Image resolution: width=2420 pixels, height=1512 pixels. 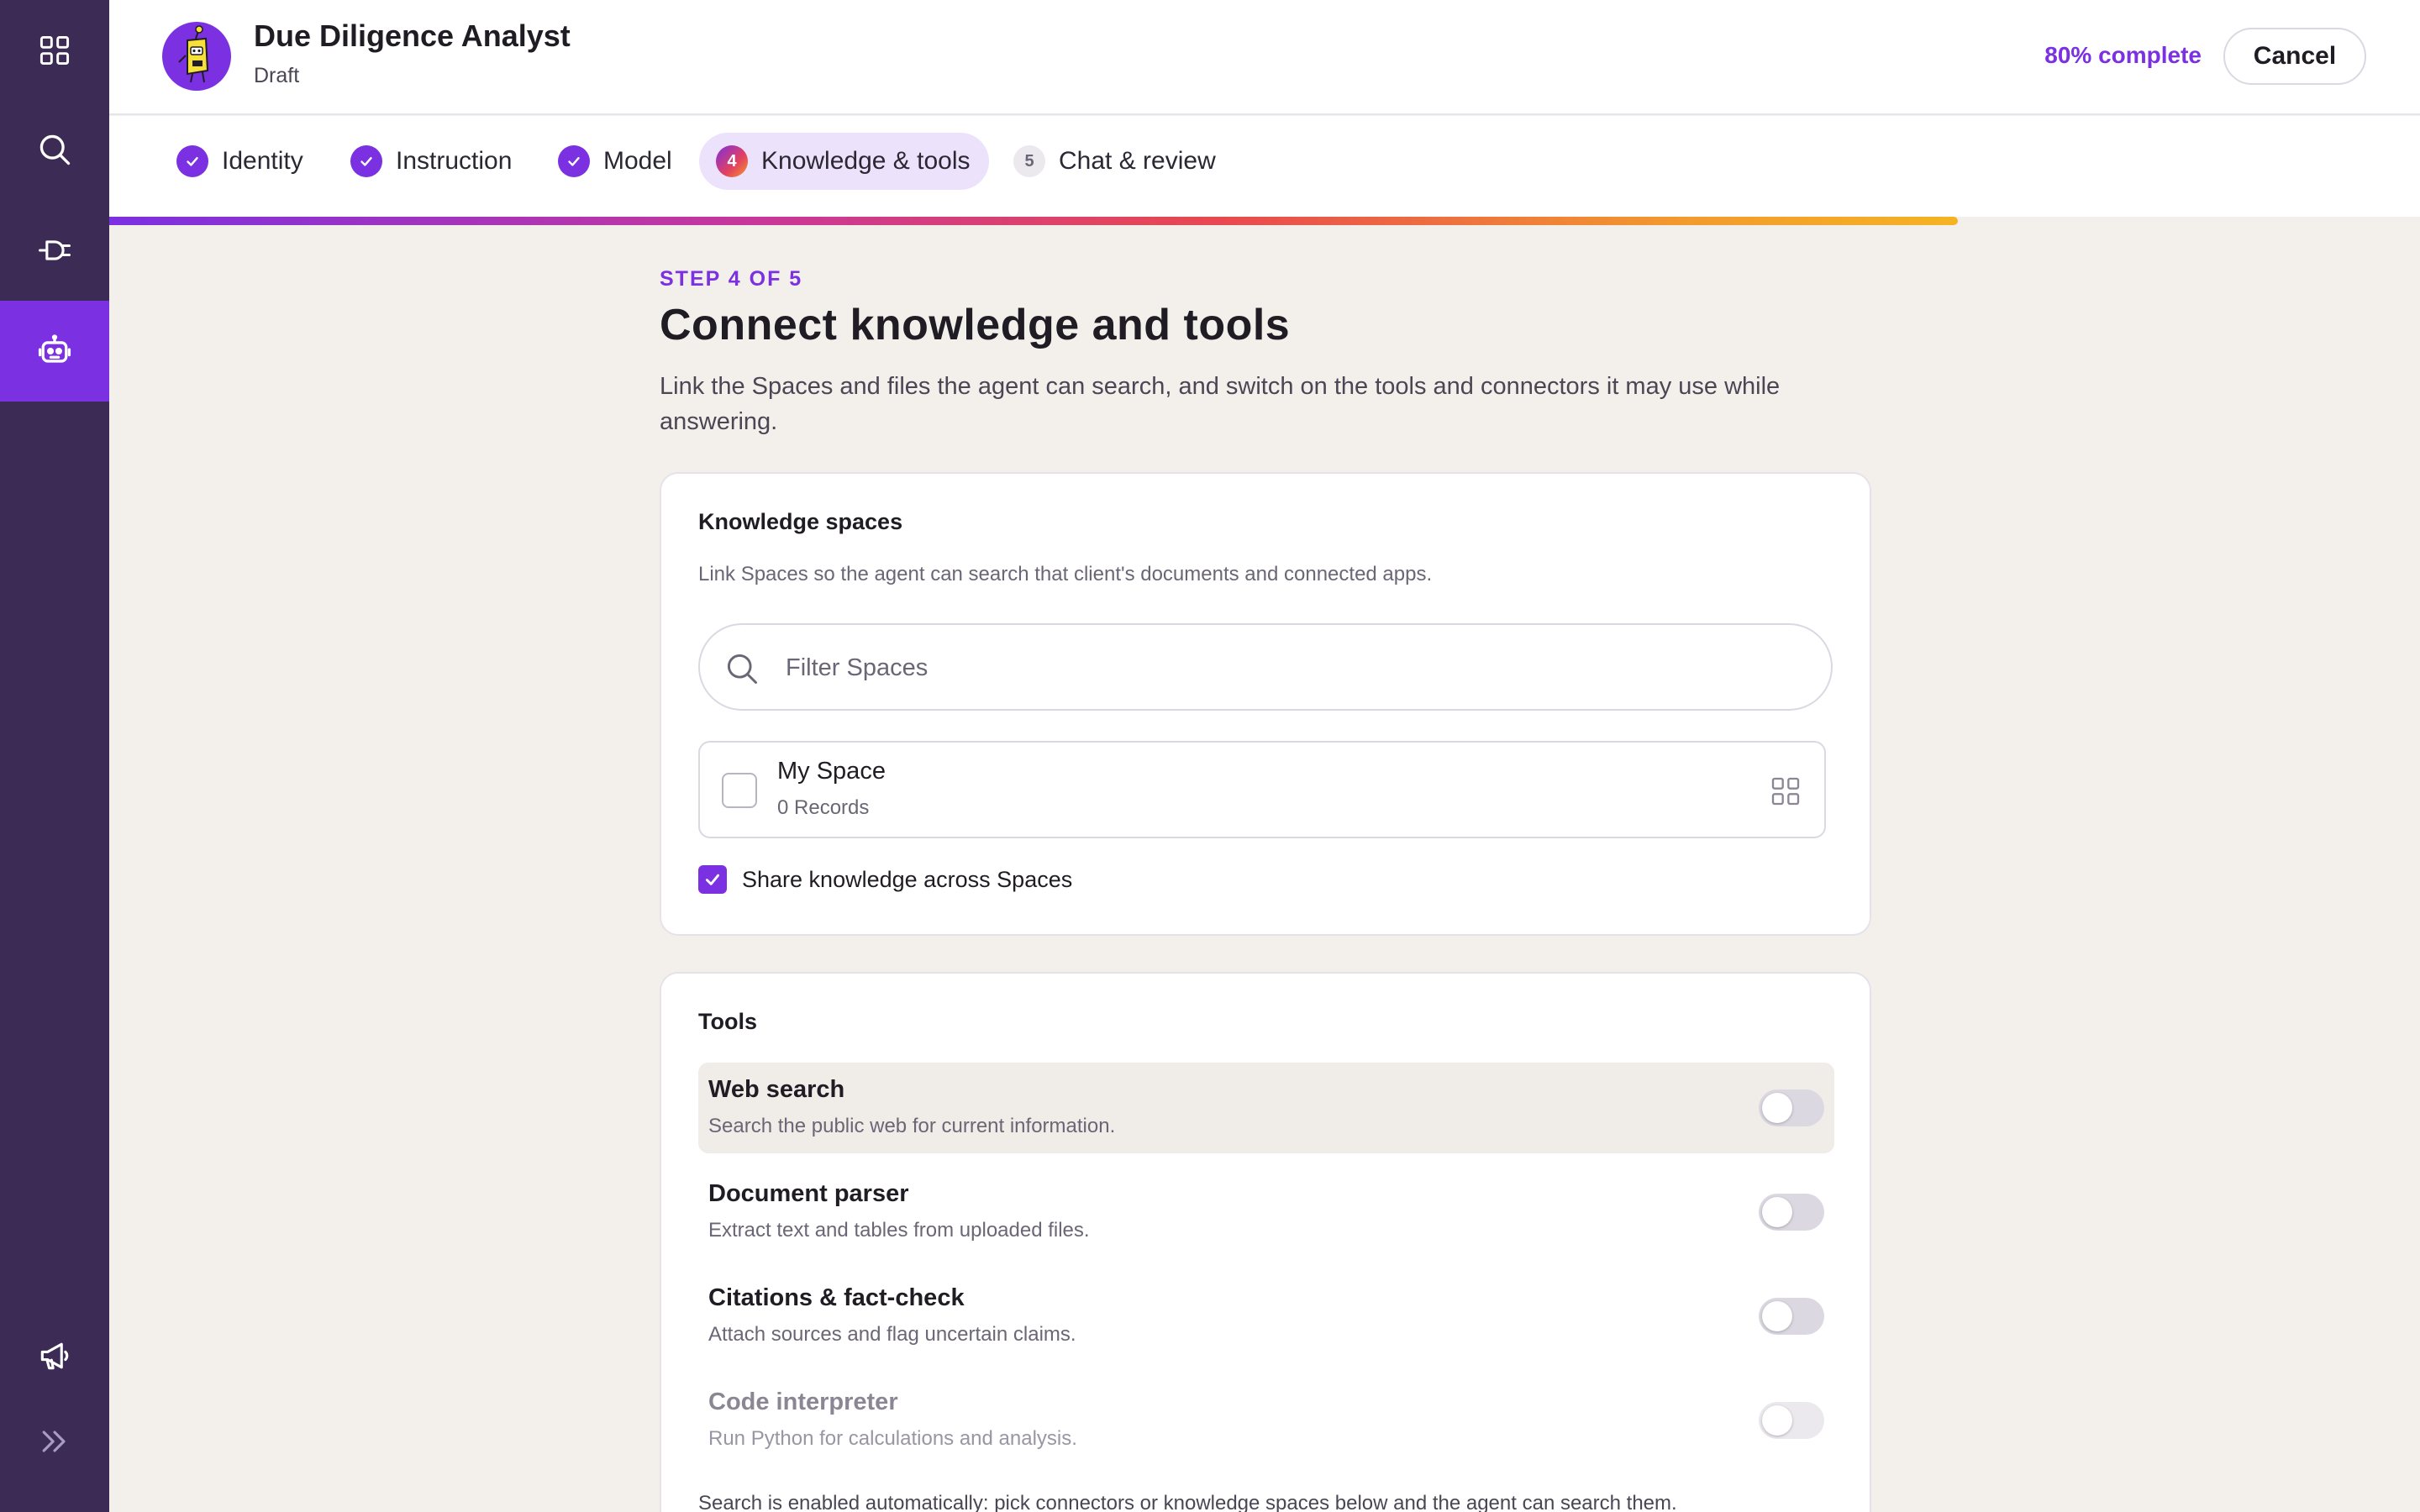 I want to click on space-name: My Space, so click(x=831, y=771).